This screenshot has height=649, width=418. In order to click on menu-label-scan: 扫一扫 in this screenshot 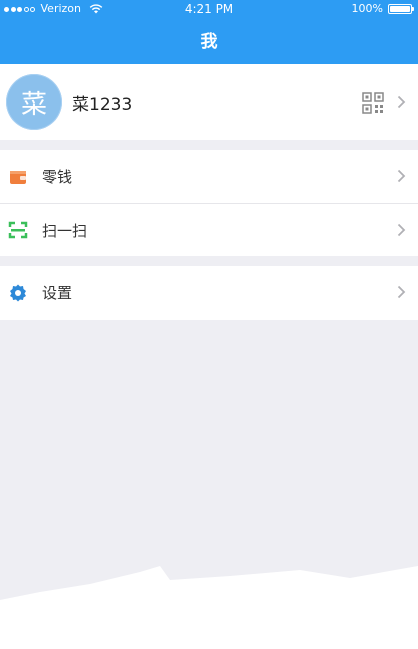, I will do `click(65, 230)`.